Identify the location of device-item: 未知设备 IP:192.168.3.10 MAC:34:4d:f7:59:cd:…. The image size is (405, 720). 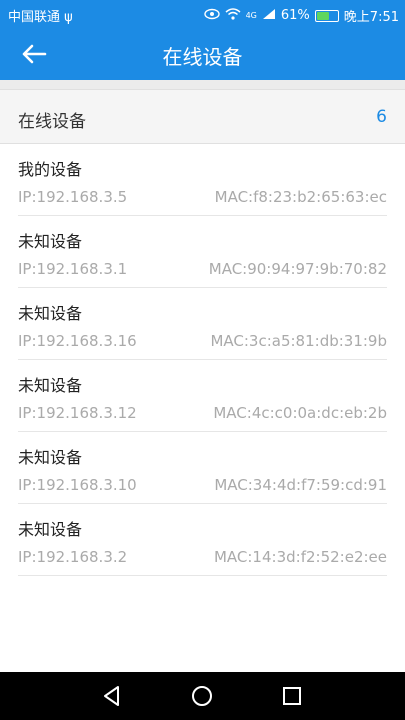
(202, 468).